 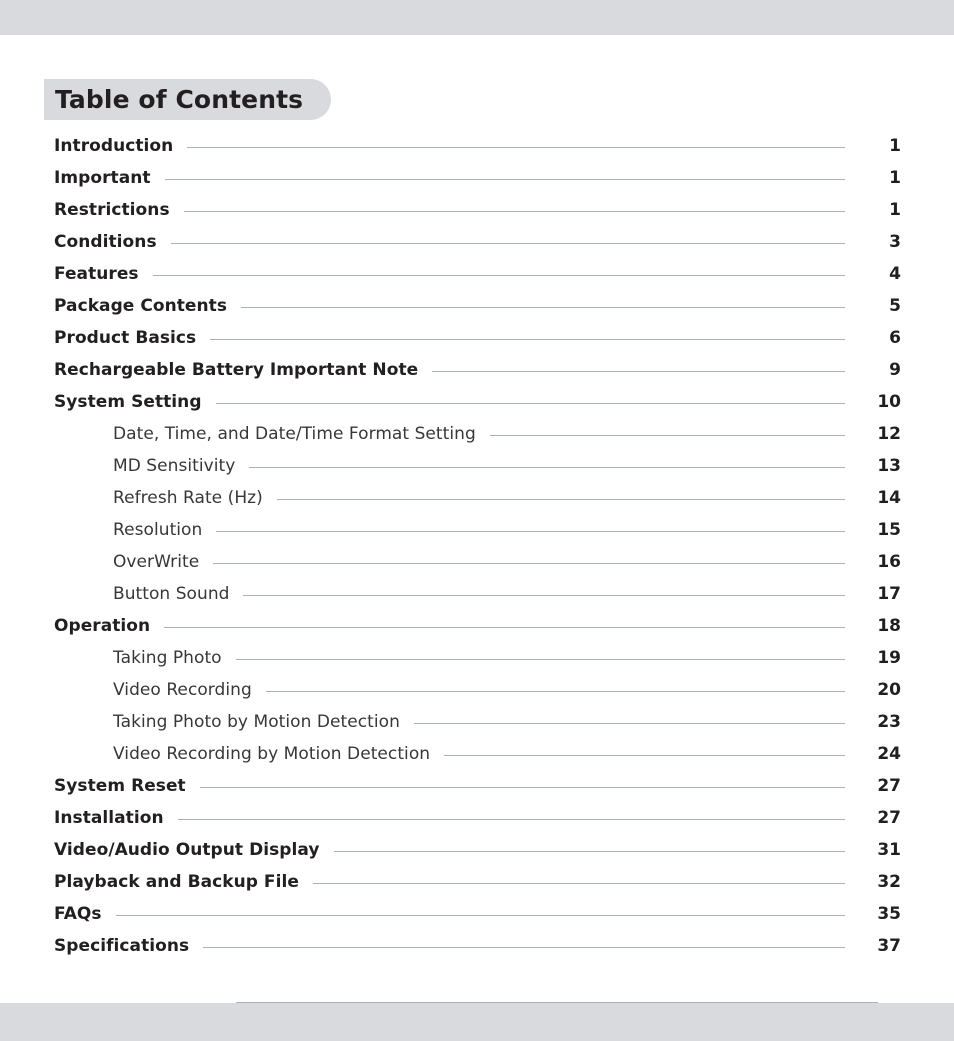 I want to click on toc-page-number: 32, so click(x=889, y=882).